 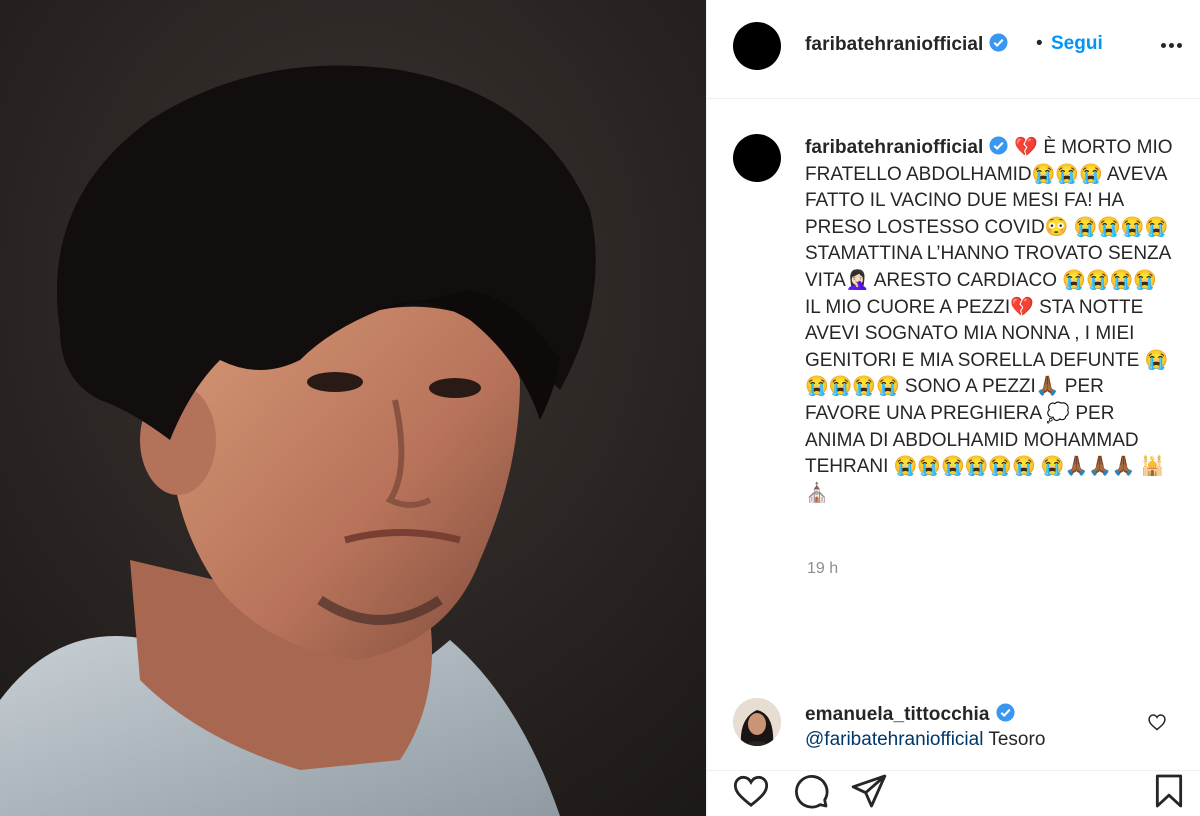 I want to click on more-options-icon, so click(x=1172, y=46).